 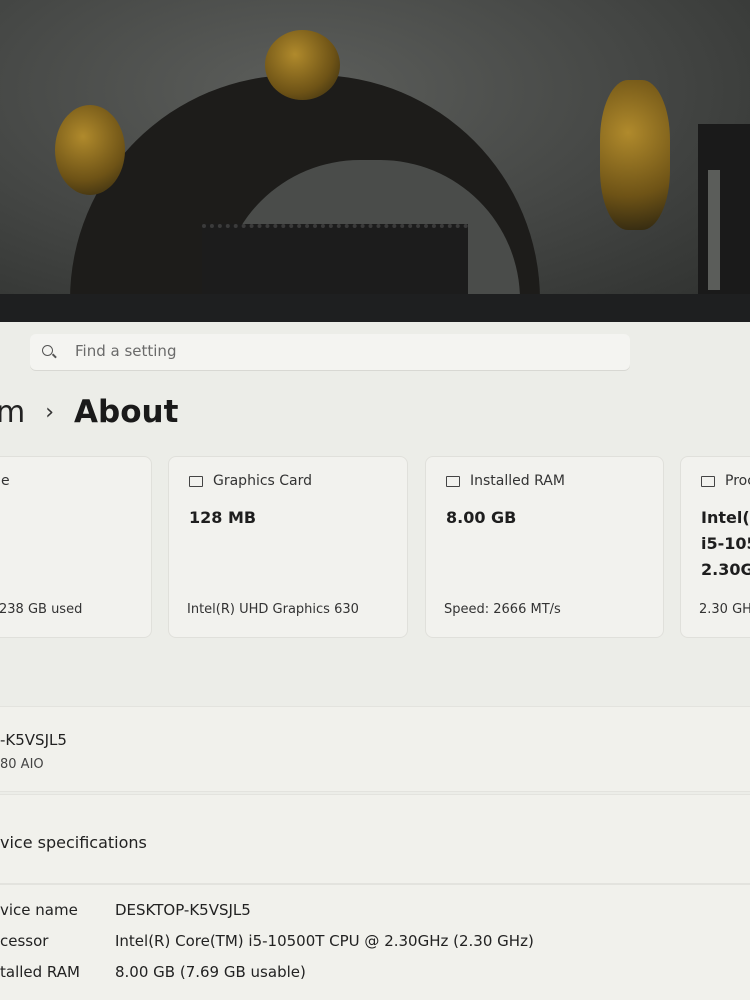 I want to click on processor-value-line: i5-105, so click(x=725, y=543).